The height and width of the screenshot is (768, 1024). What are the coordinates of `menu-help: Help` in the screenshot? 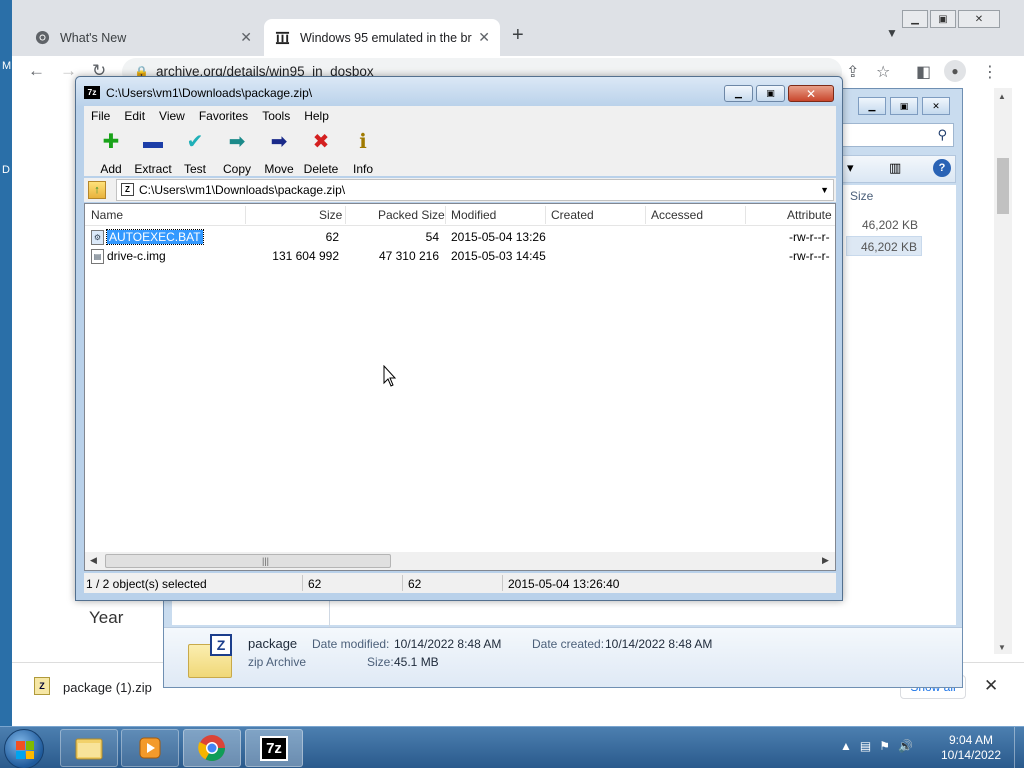 It's located at (316, 116).